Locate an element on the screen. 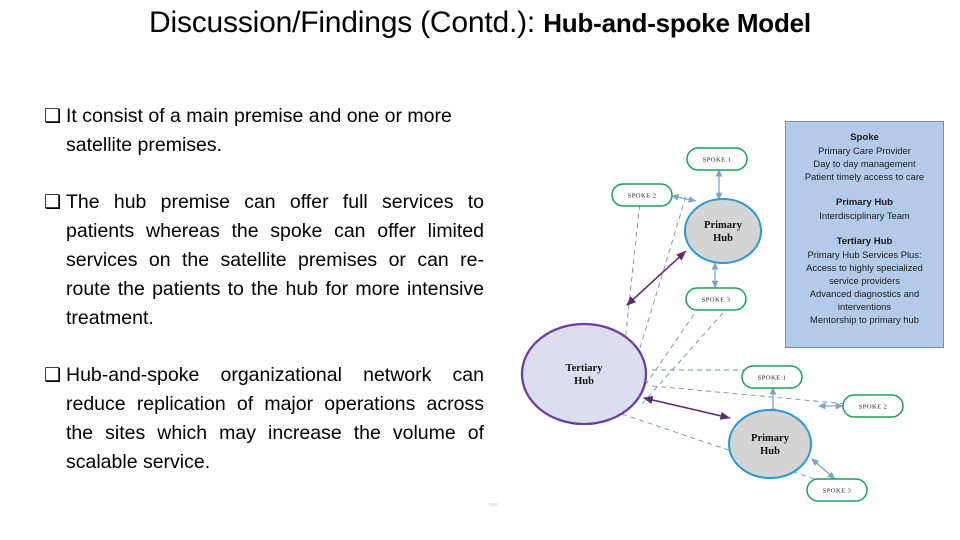  legend-line: service providers is located at coordinates (864, 280).